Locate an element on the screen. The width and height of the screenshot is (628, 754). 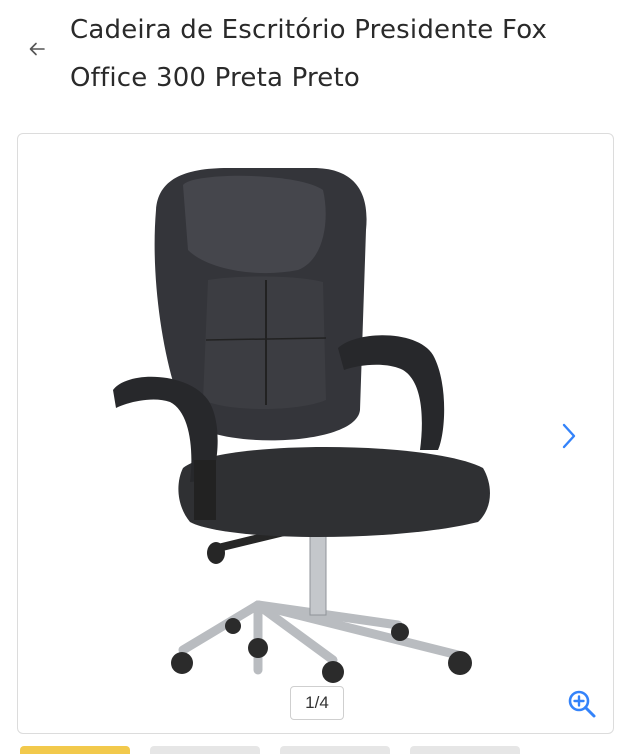
next-image-button is located at coordinates (569, 436).